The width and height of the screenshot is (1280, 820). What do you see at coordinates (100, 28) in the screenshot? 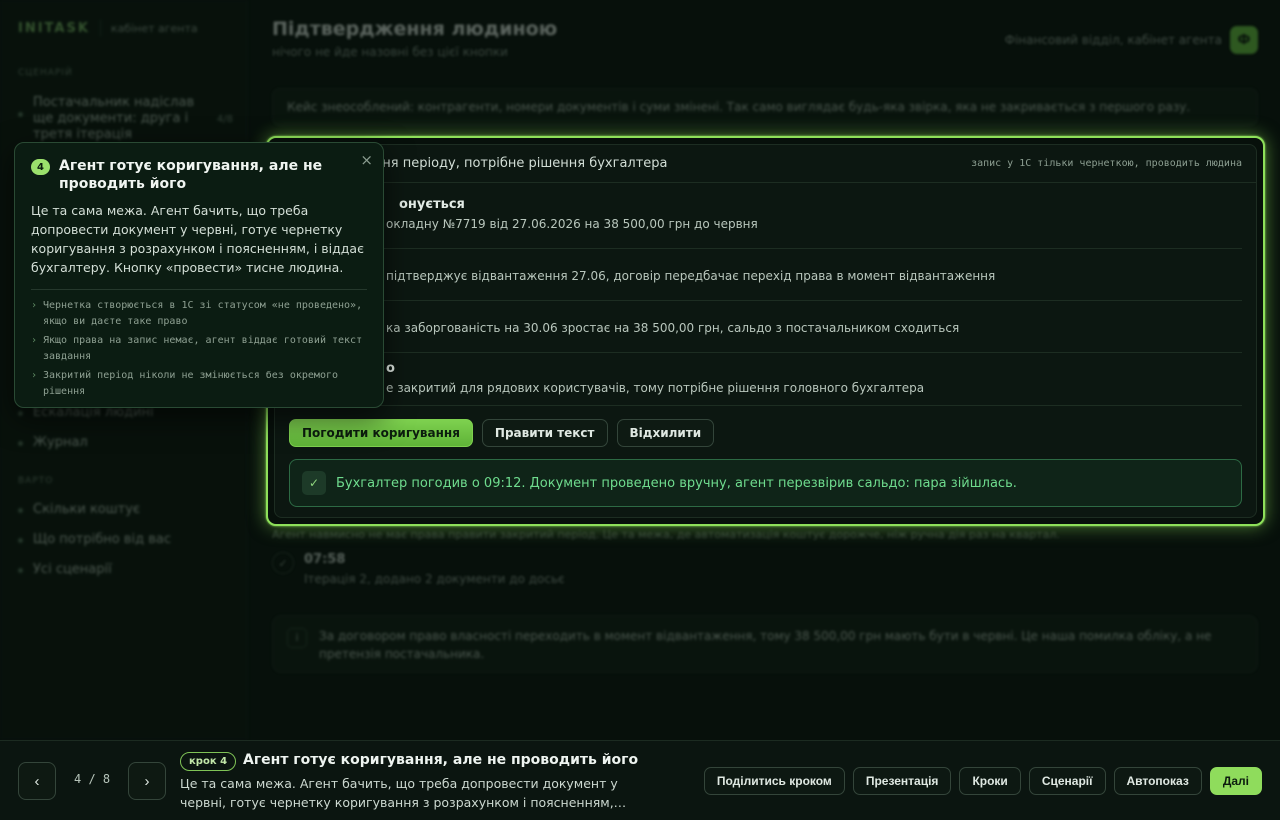
I see `brand-divider` at bounding box center [100, 28].